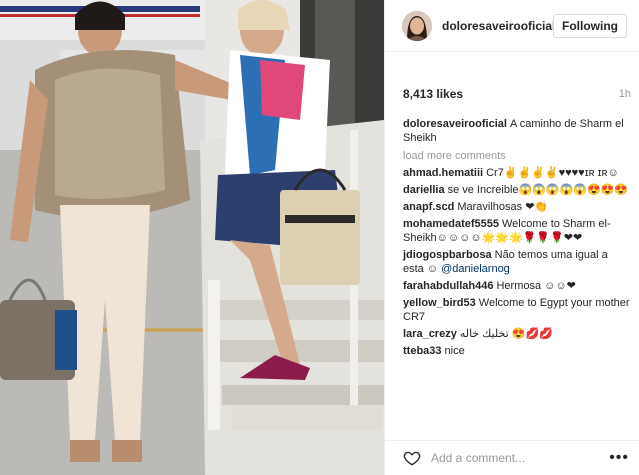 Image resolution: width=639 pixels, height=475 pixels. Describe the element at coordinates (433, 94) in the screenshot. I see `likes-count: 8,413 likes` at that location.